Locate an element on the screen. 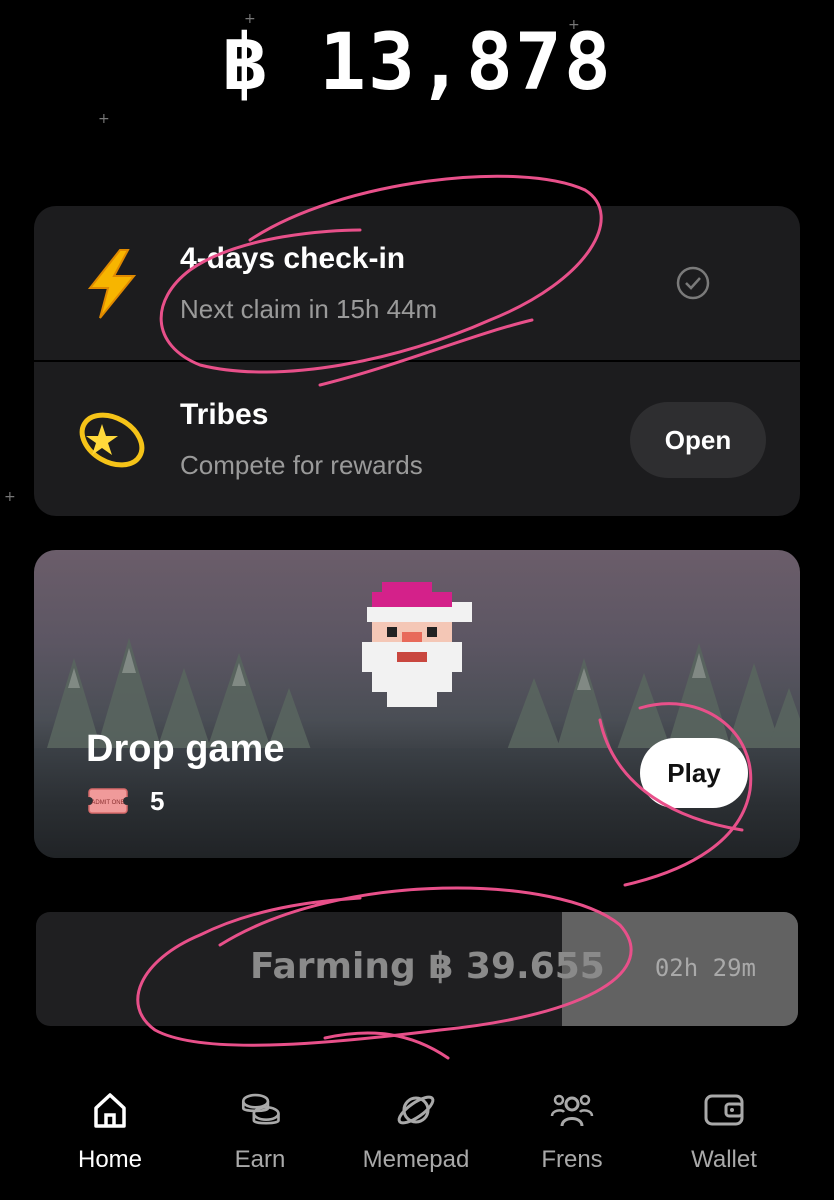 The height and width of the screenshot is (1200, 834). nav-label: Memepad is located at coordinates (416, 1159).